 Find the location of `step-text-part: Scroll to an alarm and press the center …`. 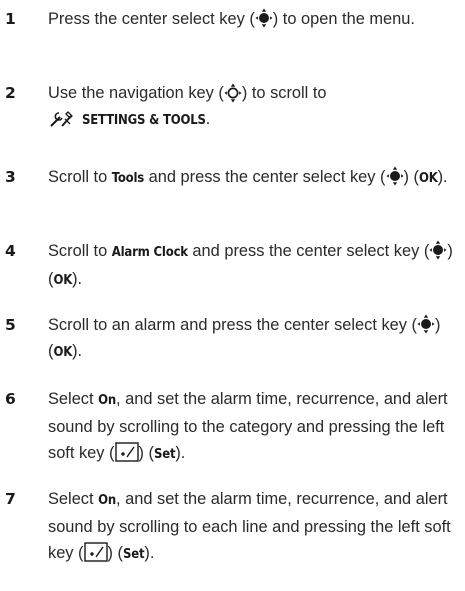

step-text-part: Scroll to an alarm and press the center … is located at coordinates (232, 325).